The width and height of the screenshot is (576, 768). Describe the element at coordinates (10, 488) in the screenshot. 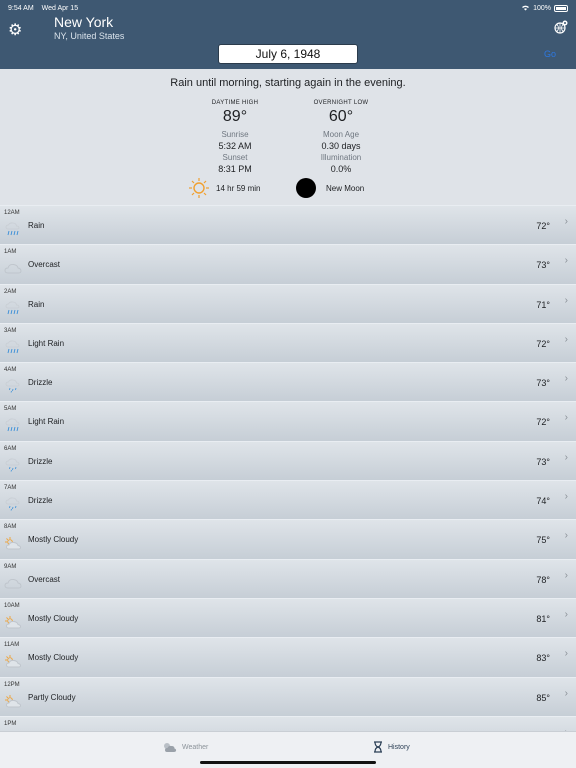

I see `hour-label: 7AM` at that location.